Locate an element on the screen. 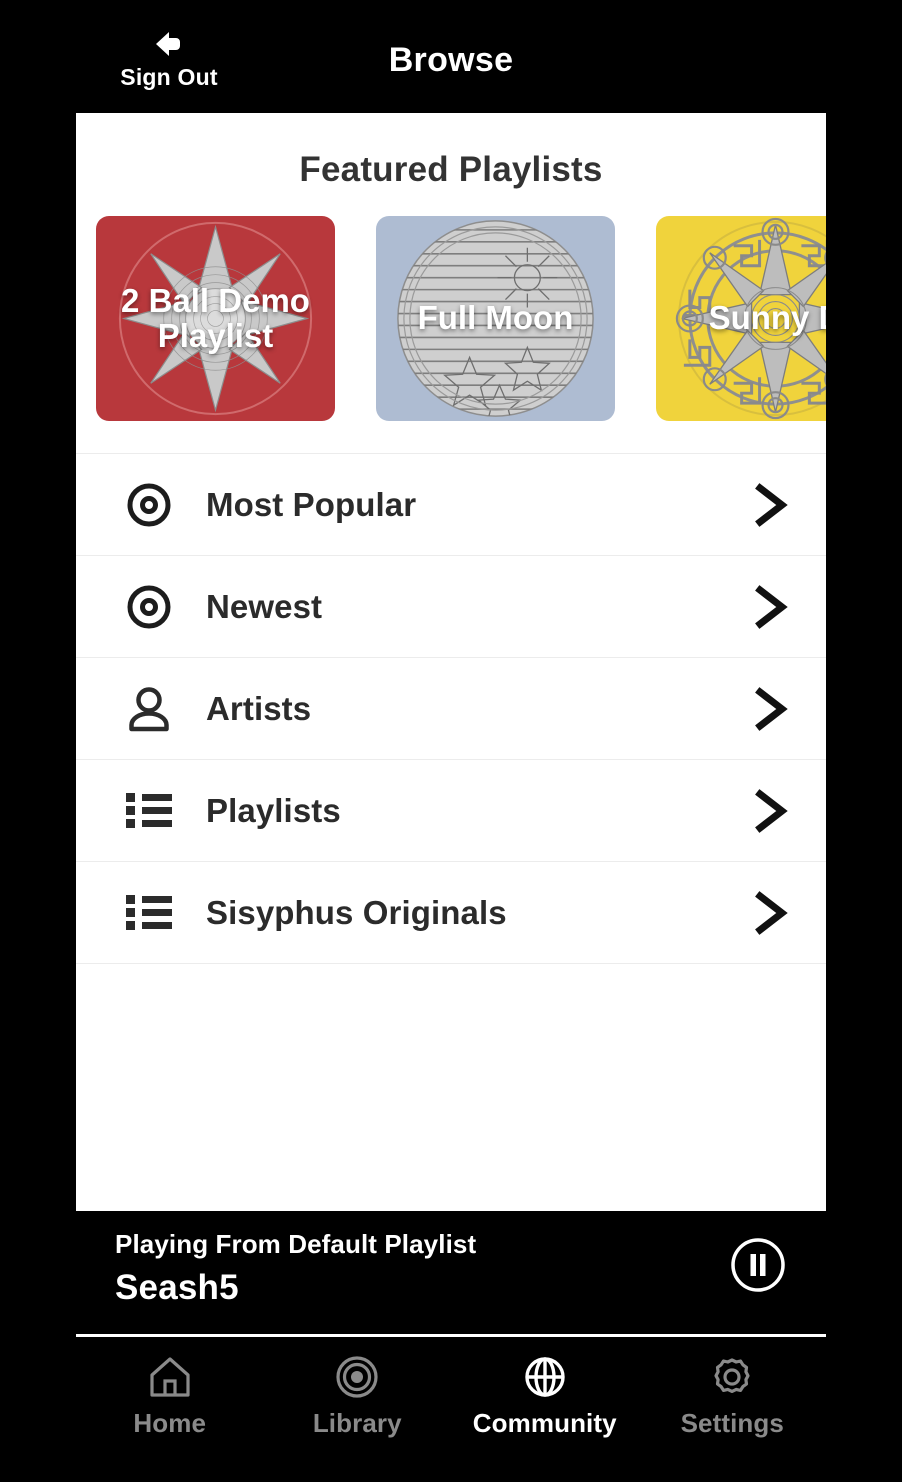 The width and height of the screenshot is (902, 1482). now-playing-text: Playing From Default Playlist Seash5 is located at coordinates (295, 1268).